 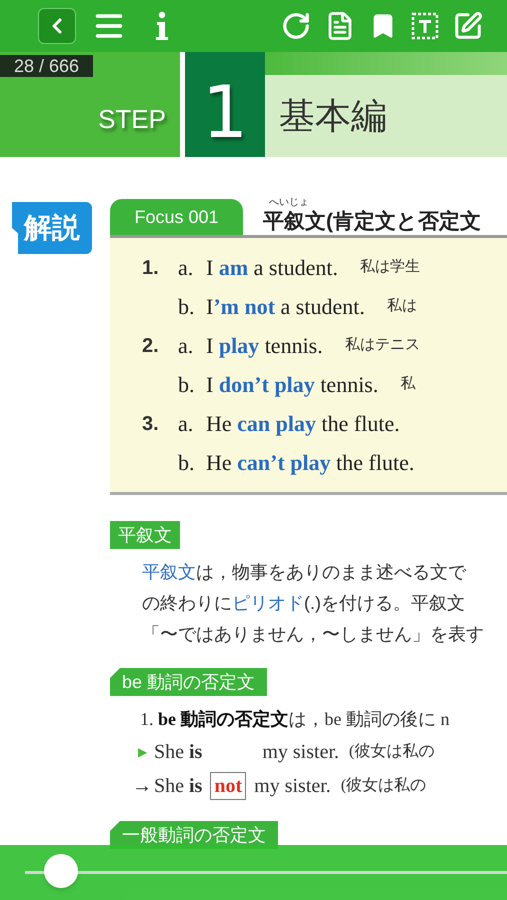 What do you see at coordinates (310, 463) in the screenshot?
I see `example-sentence: He can’t play the flute.` at bounding box center [310, 463].